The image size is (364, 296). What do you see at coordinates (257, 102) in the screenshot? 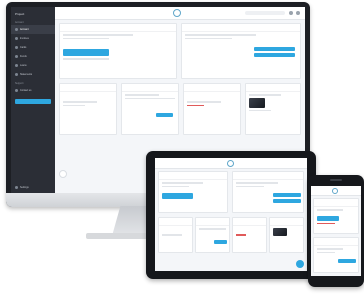
I see `credit-card-image` at bounding box center [257, 102].